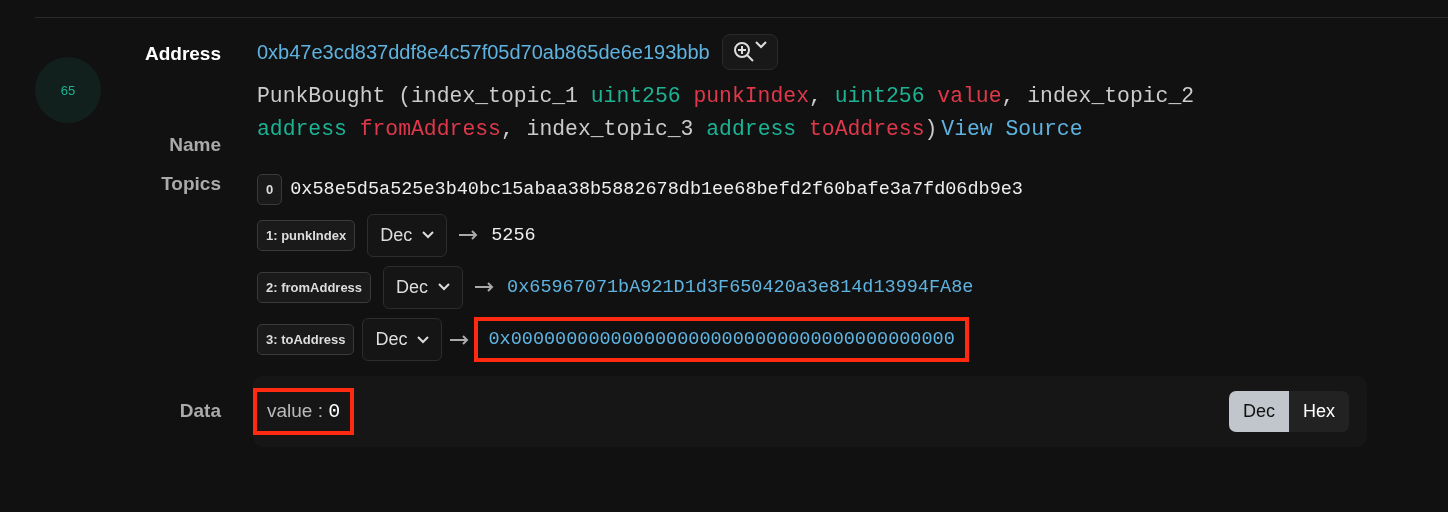 The height and width of the screenshot is (512, 1448). Describe the element at coordinates (190, 184) in the screenshot. I see `field-label: Topics` at that location.